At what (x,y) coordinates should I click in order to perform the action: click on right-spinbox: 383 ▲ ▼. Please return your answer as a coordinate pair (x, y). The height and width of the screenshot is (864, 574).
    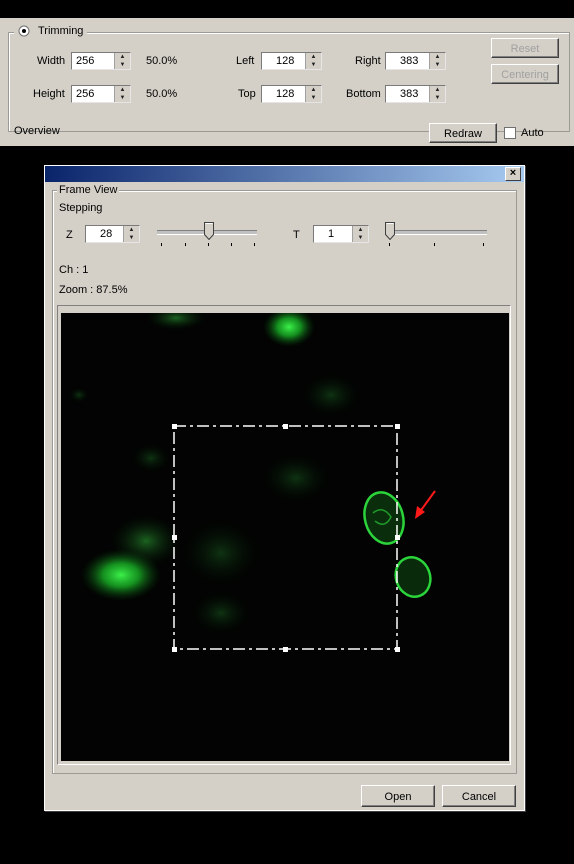
    Looking at the image, I should click on (415, 61).